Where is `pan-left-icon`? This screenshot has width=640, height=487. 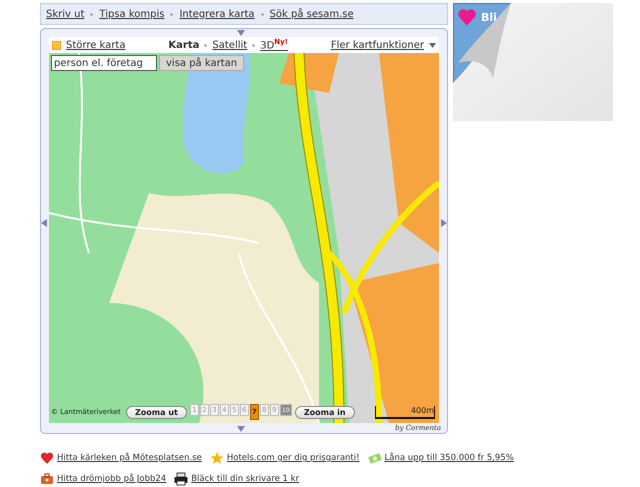 pan-left-icon is located at coordinates (44, 223).